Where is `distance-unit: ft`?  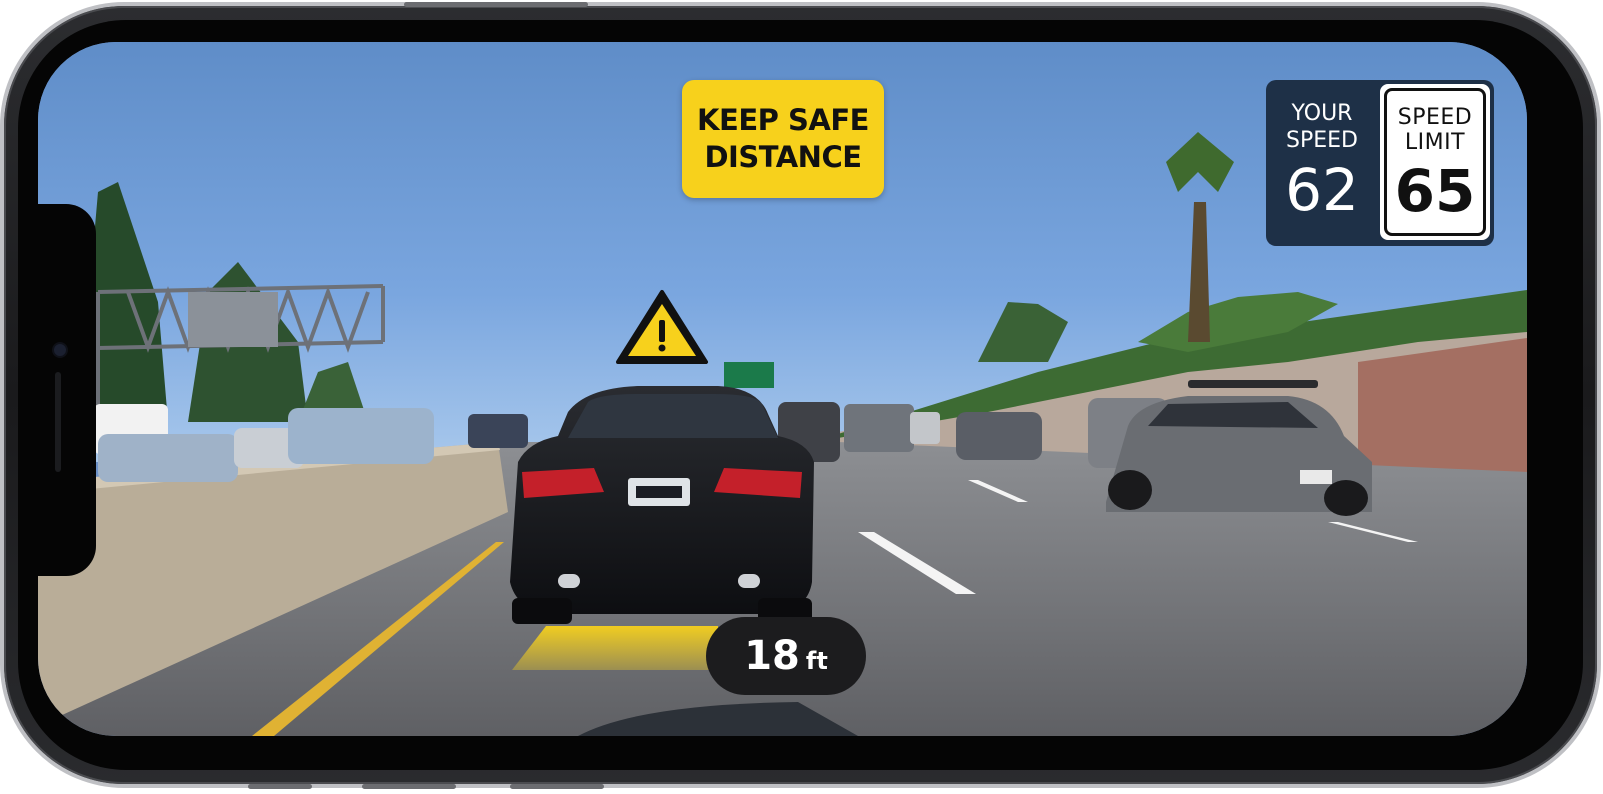 distance-unit: ft is located at coordinates (816, 661).